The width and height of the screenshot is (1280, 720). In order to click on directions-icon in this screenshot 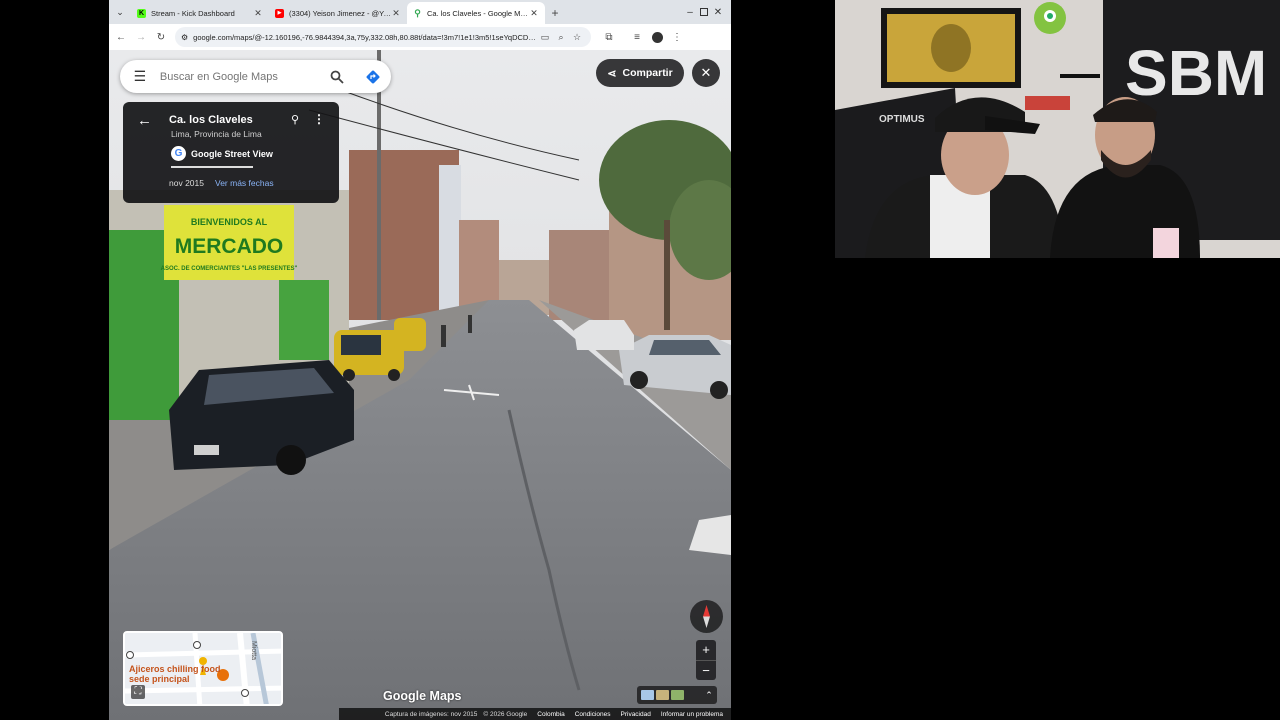, I will do `click(373, 76)`.